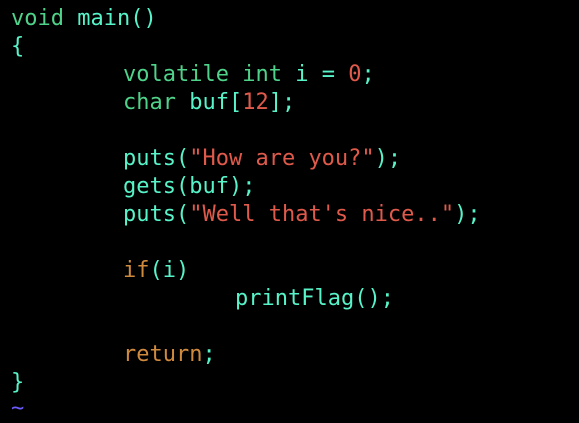 Image resolution: width=579 pixels, height=423 pixels. Describe the element at coordinates (322, 214) in the screenshot. I see `string-literal-well-thats-nice: "Well that's nice.."` at that location.